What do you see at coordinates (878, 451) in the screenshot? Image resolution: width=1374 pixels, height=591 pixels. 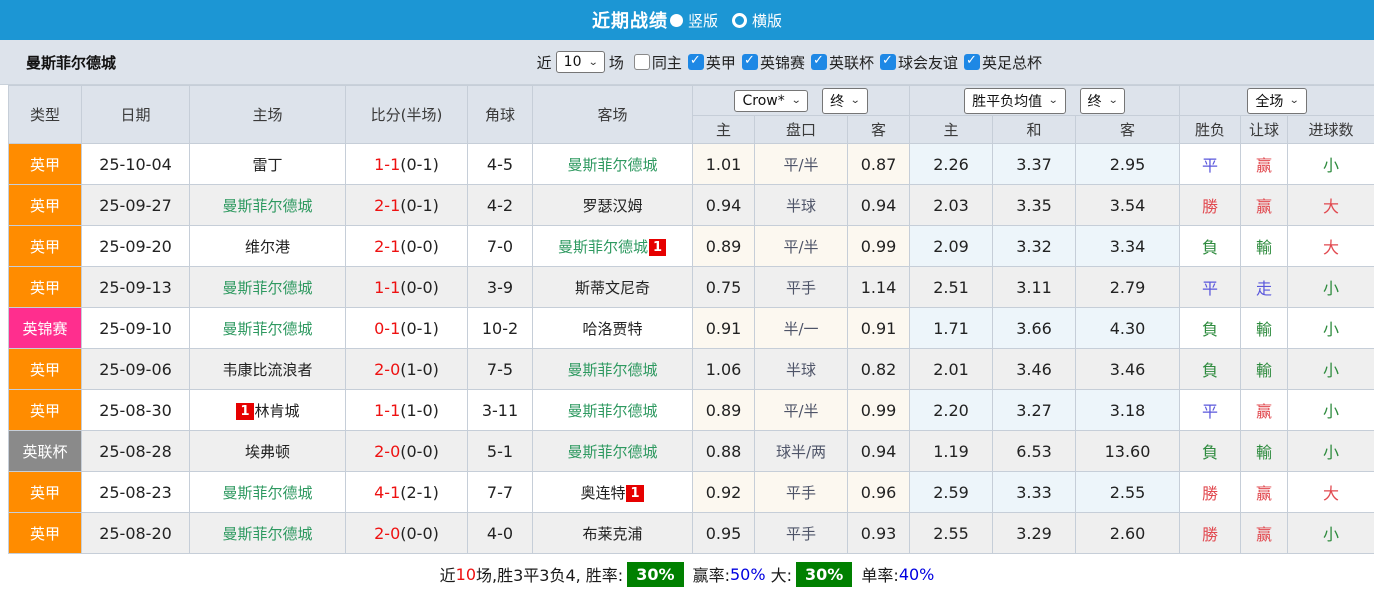 I see `odds-away: 0.94` at bounding box center [878, 451].